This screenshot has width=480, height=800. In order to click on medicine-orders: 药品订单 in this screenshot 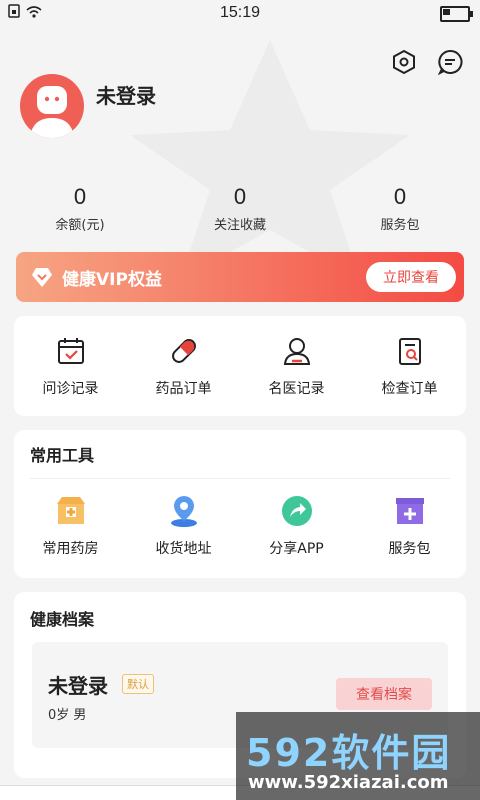, I will do `click(184, 366)`.